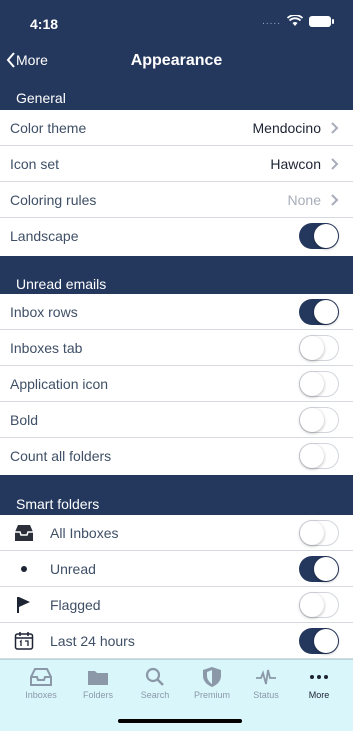  I want to click on tab-status-label: Status, so click(266, 695).